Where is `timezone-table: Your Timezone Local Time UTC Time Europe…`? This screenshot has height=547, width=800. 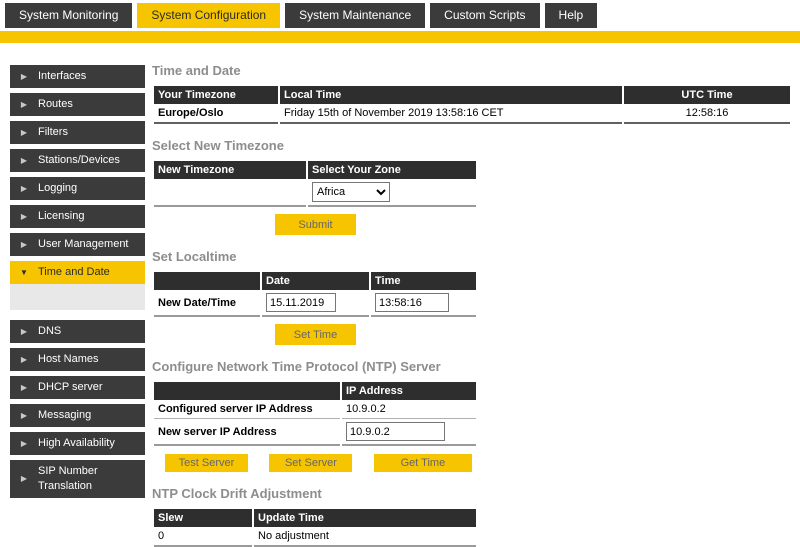
timezone-table: Your Timezone Local Time UTC Time Europe… is located at coordinates (472, 105).